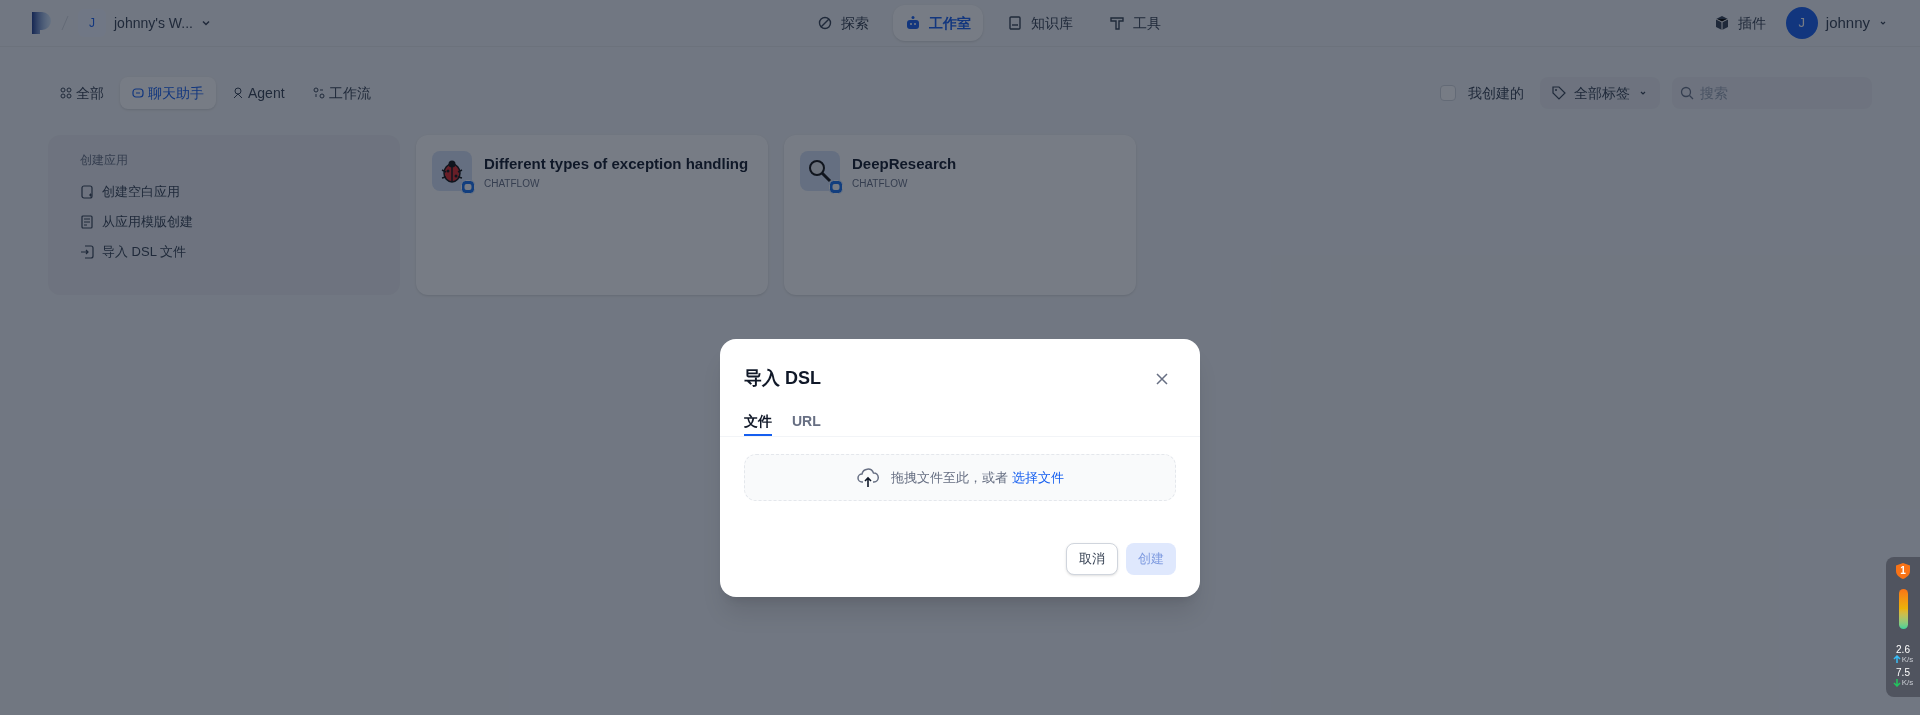 The height and width of the screenshot is (715, 1920). What do you see at coordinates (1721, 23) in the screenshot?
I see `cube-icon` at bounding box center [1721, 23].